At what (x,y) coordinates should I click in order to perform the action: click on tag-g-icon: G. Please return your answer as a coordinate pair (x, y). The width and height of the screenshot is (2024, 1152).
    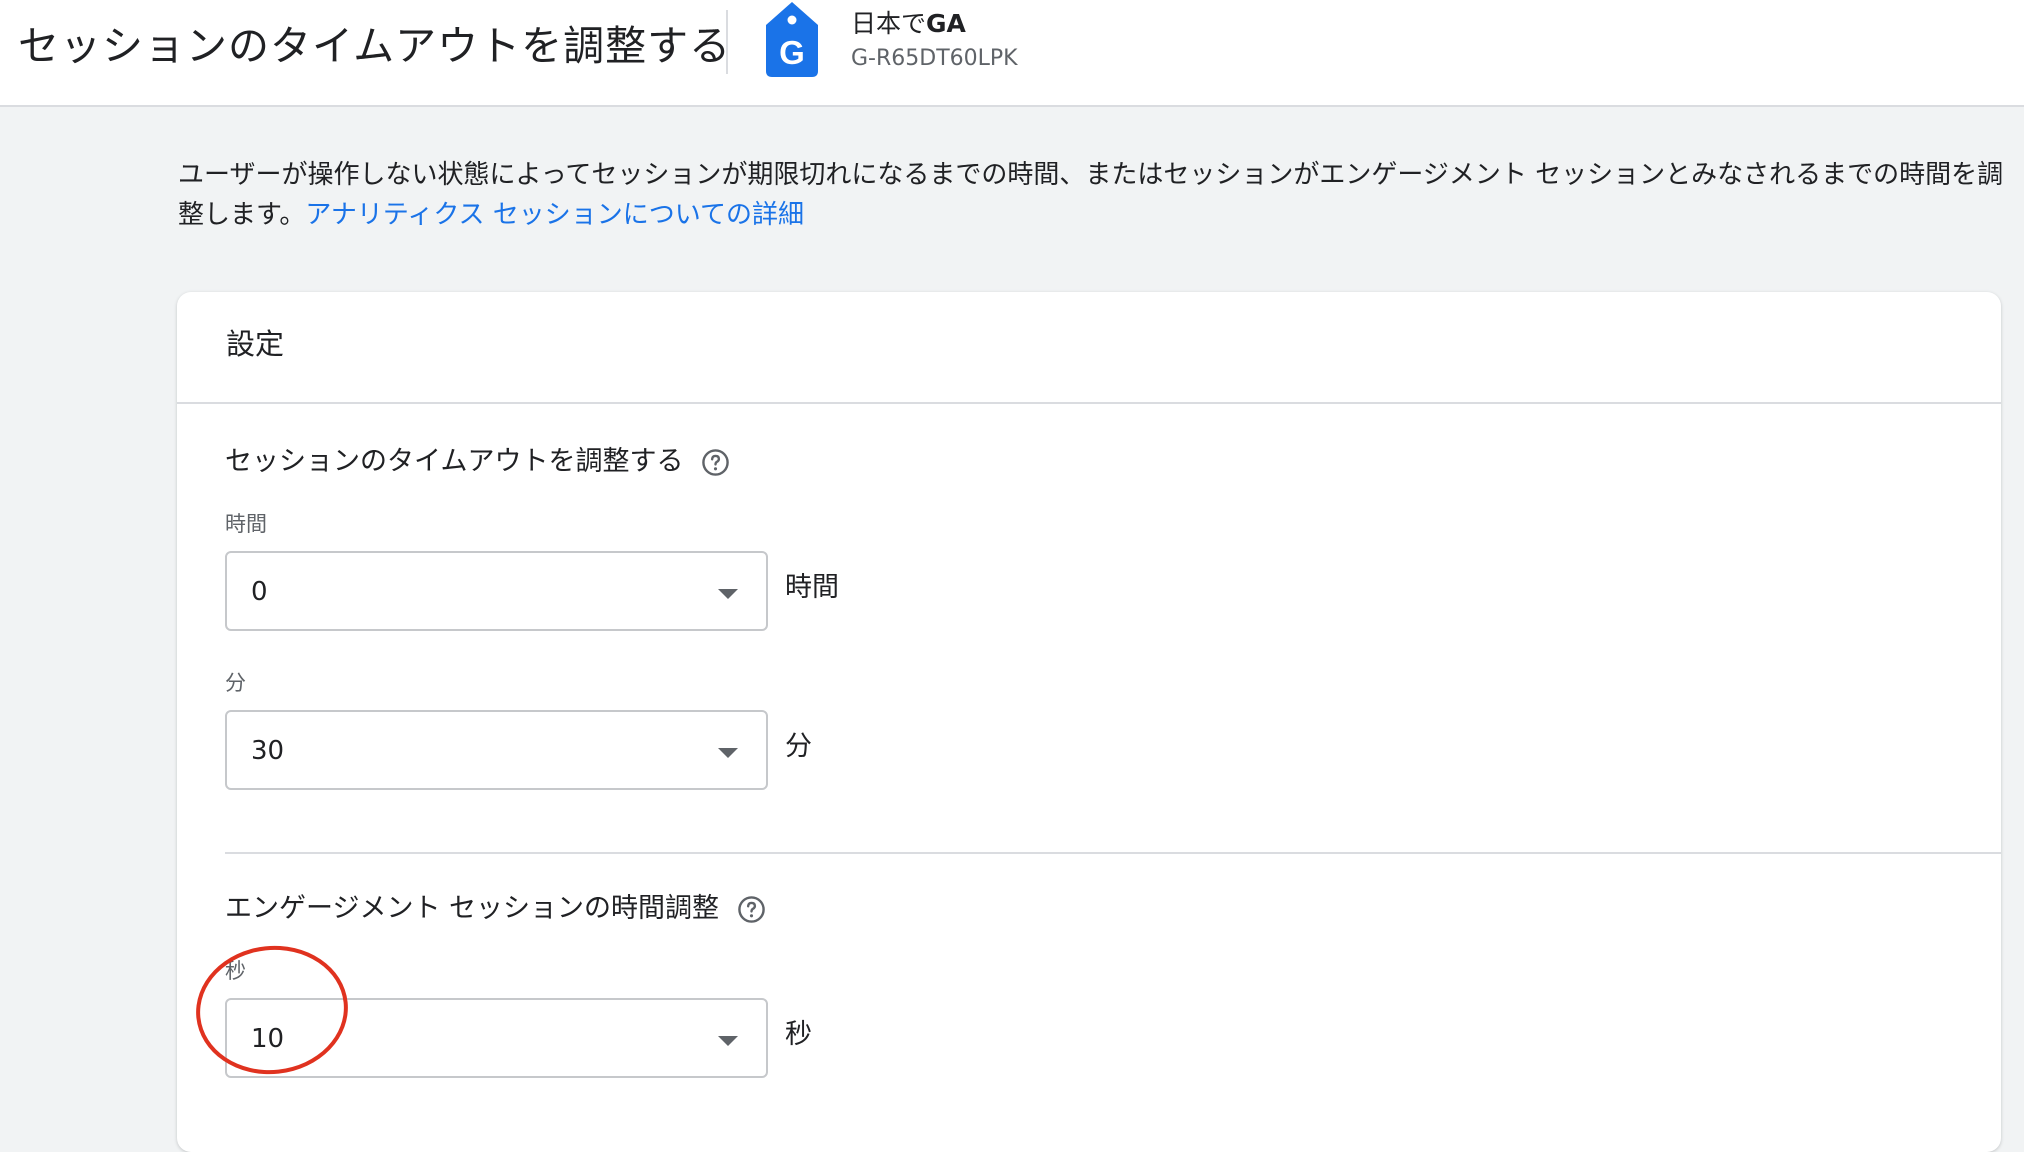
    Looking at the image, I should click on (792, 39).